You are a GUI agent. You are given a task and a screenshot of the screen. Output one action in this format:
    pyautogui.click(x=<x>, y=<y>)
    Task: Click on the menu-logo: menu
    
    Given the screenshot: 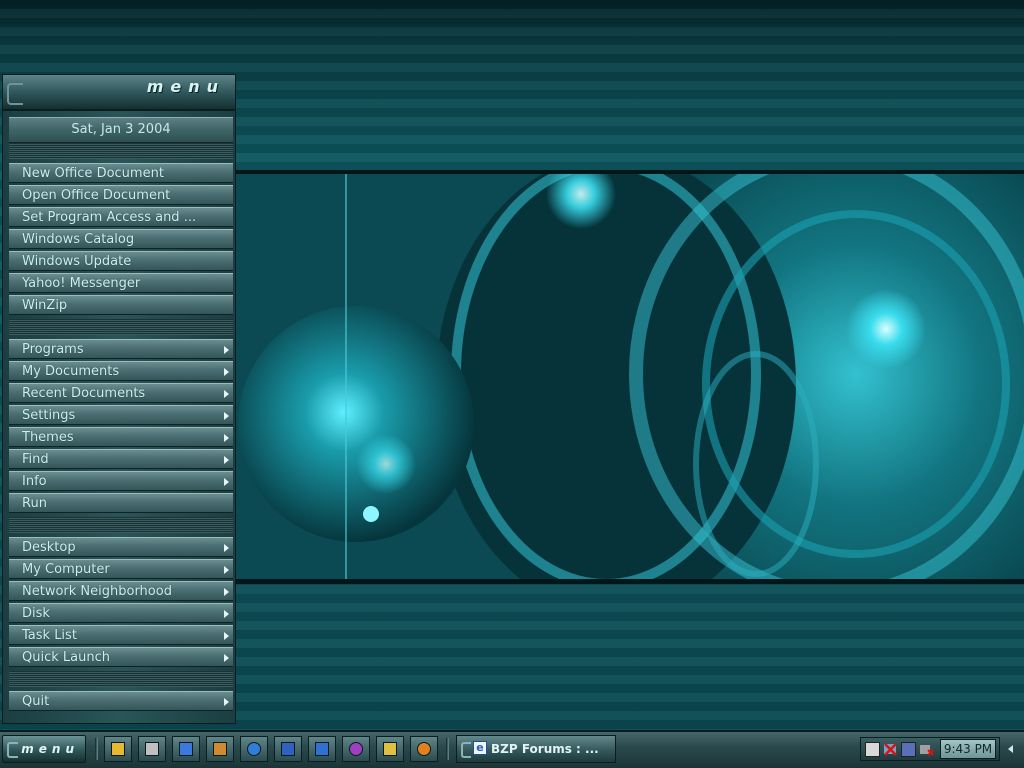 What is the action you would take?
    pyautogui.click(x=185, y=86)
    